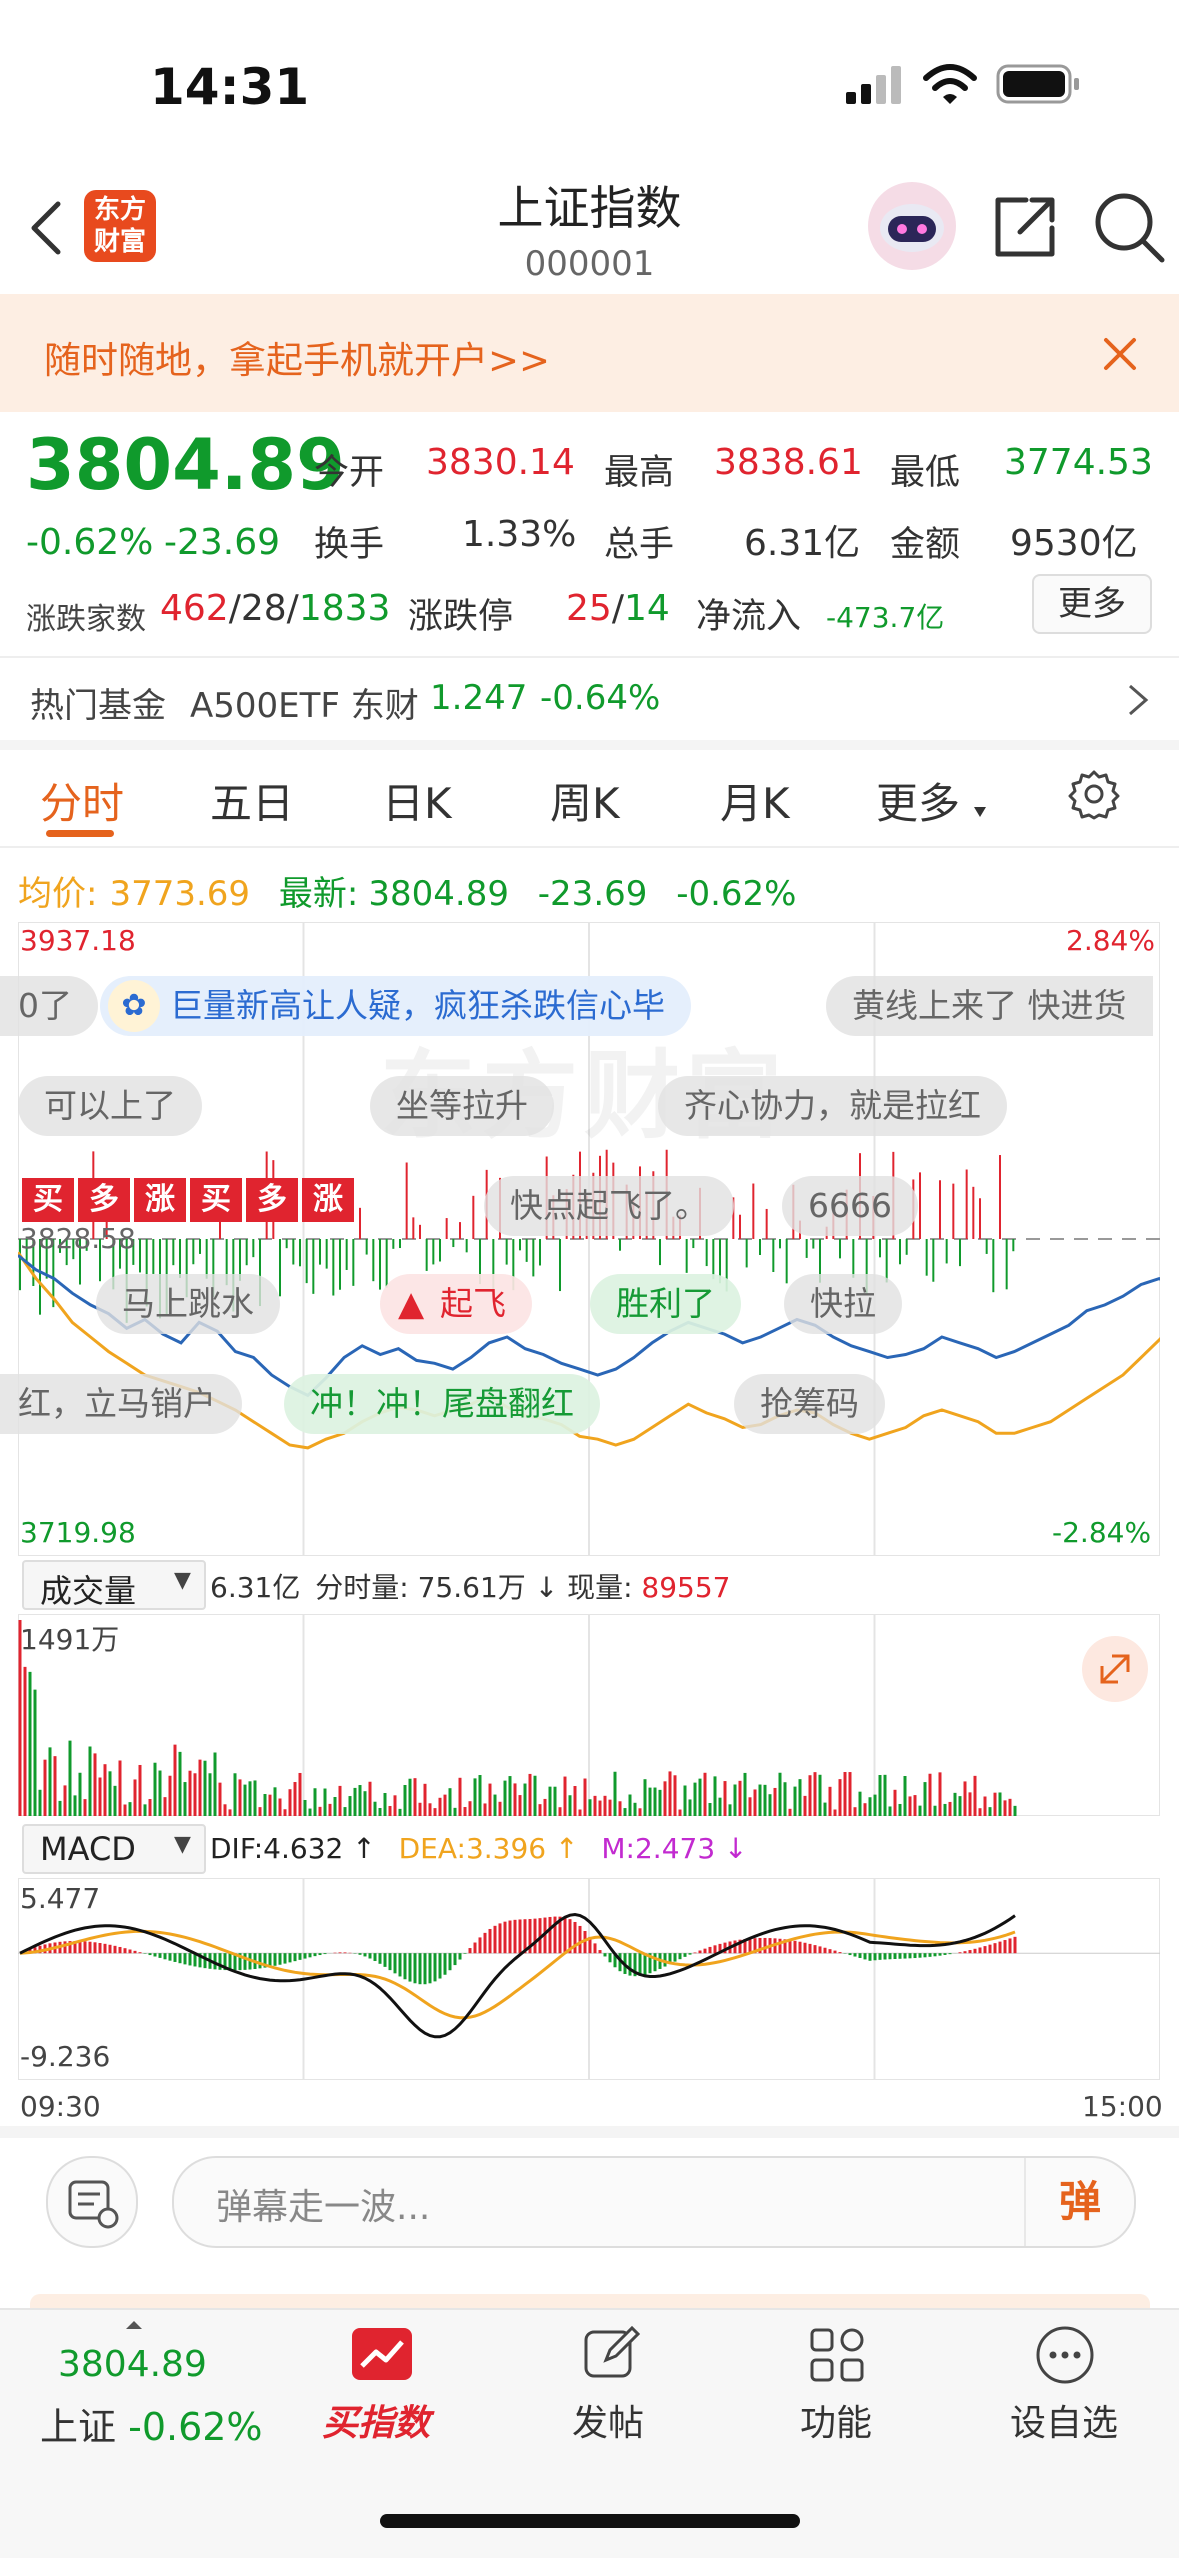 Image resolution: width=1179 pixels, height=2558 pixels. Describe the element at coordinates (318, 894) in the screenshot. I see `latest-label: 最新:` at that location.